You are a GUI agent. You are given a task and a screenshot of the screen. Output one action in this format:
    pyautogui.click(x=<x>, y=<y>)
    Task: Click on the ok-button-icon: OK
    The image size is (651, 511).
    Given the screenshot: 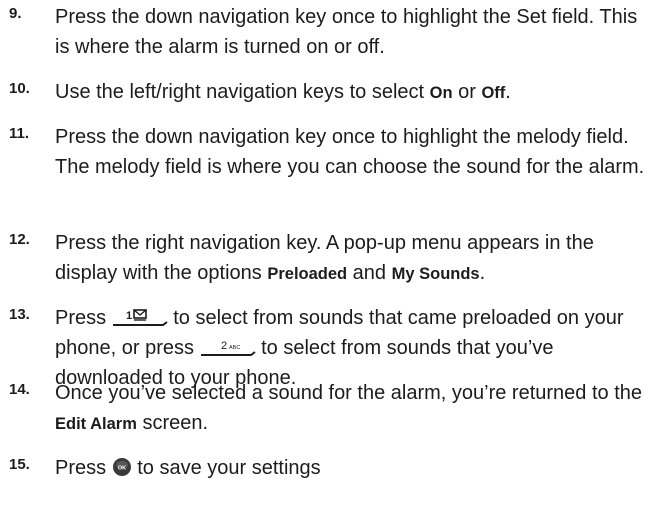 What is the action you would take?
    pyautogui.click(x=121, y=467)
    